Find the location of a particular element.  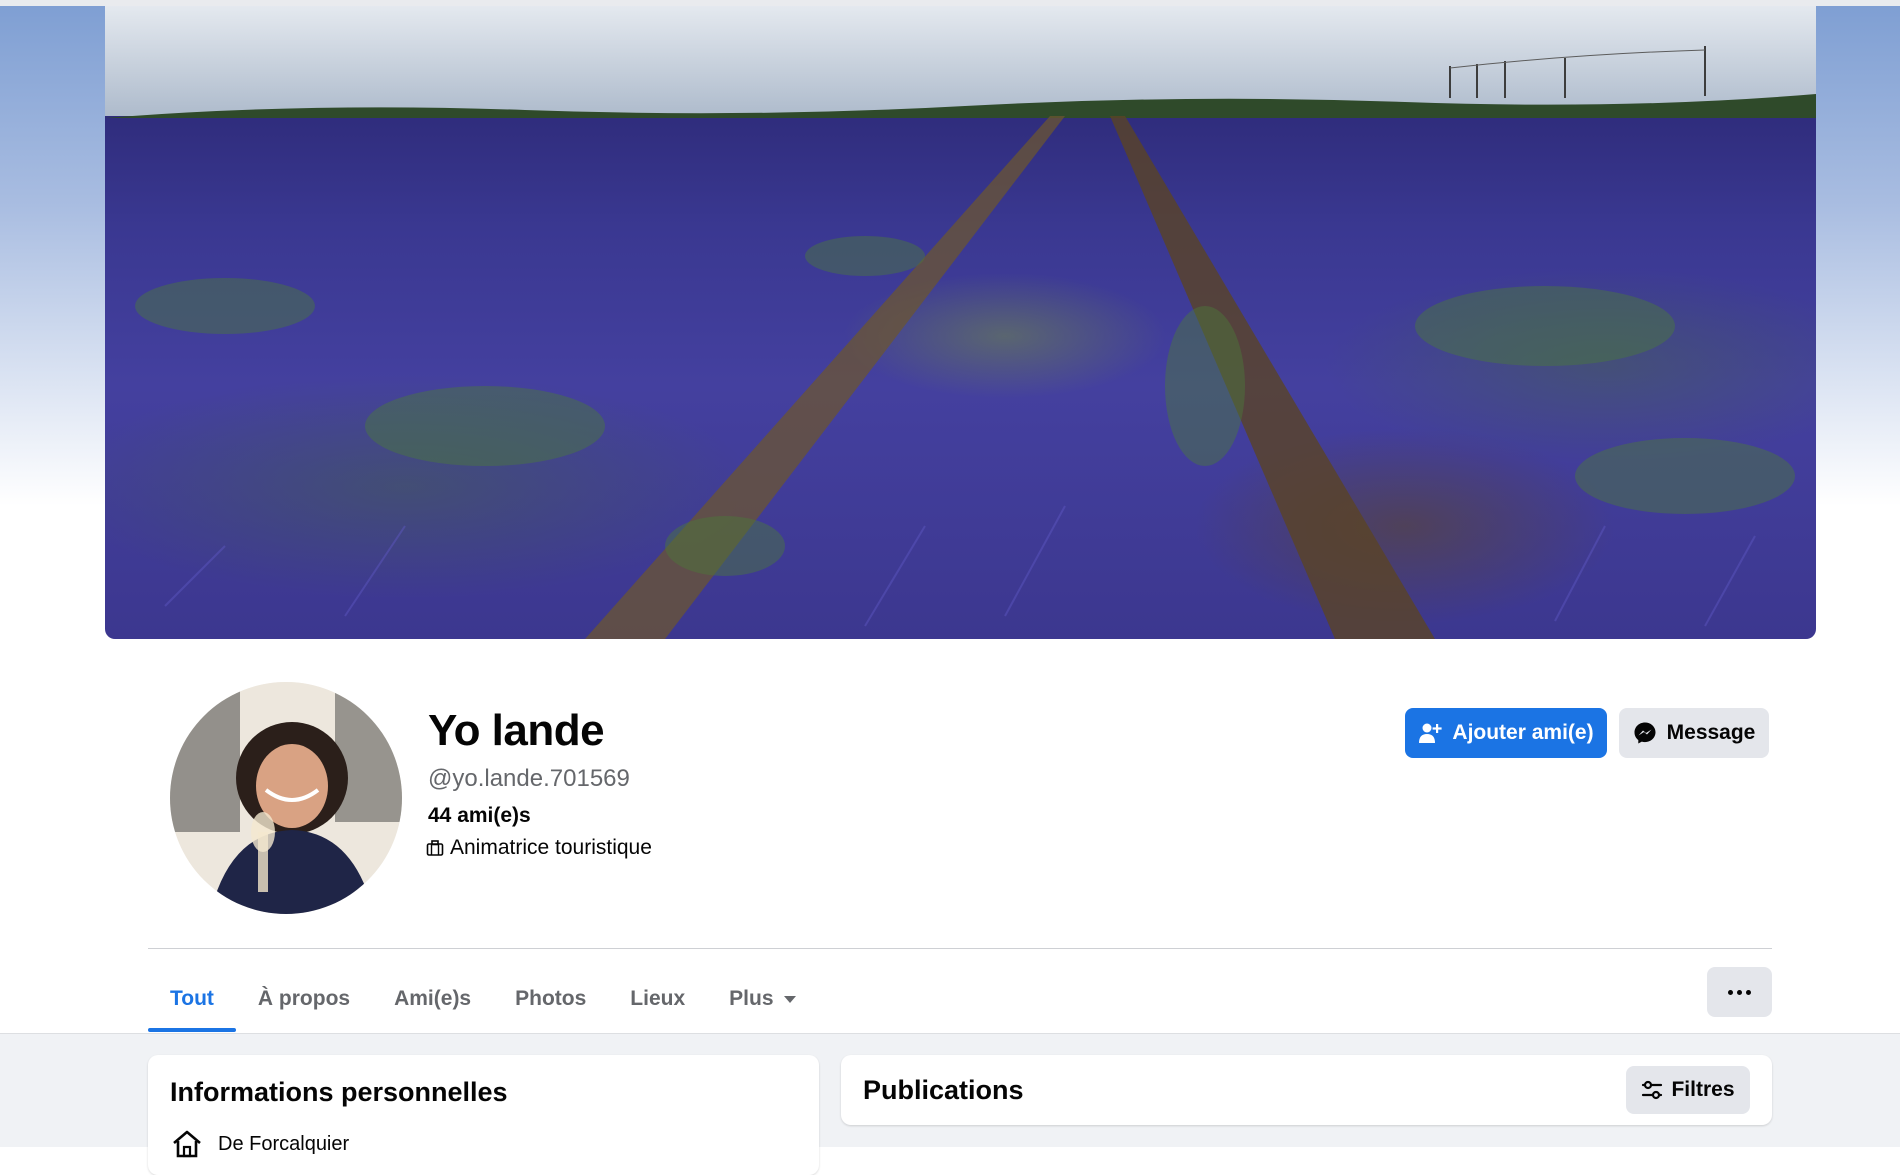

message-button: Message is located at coordinates (1694, 733).